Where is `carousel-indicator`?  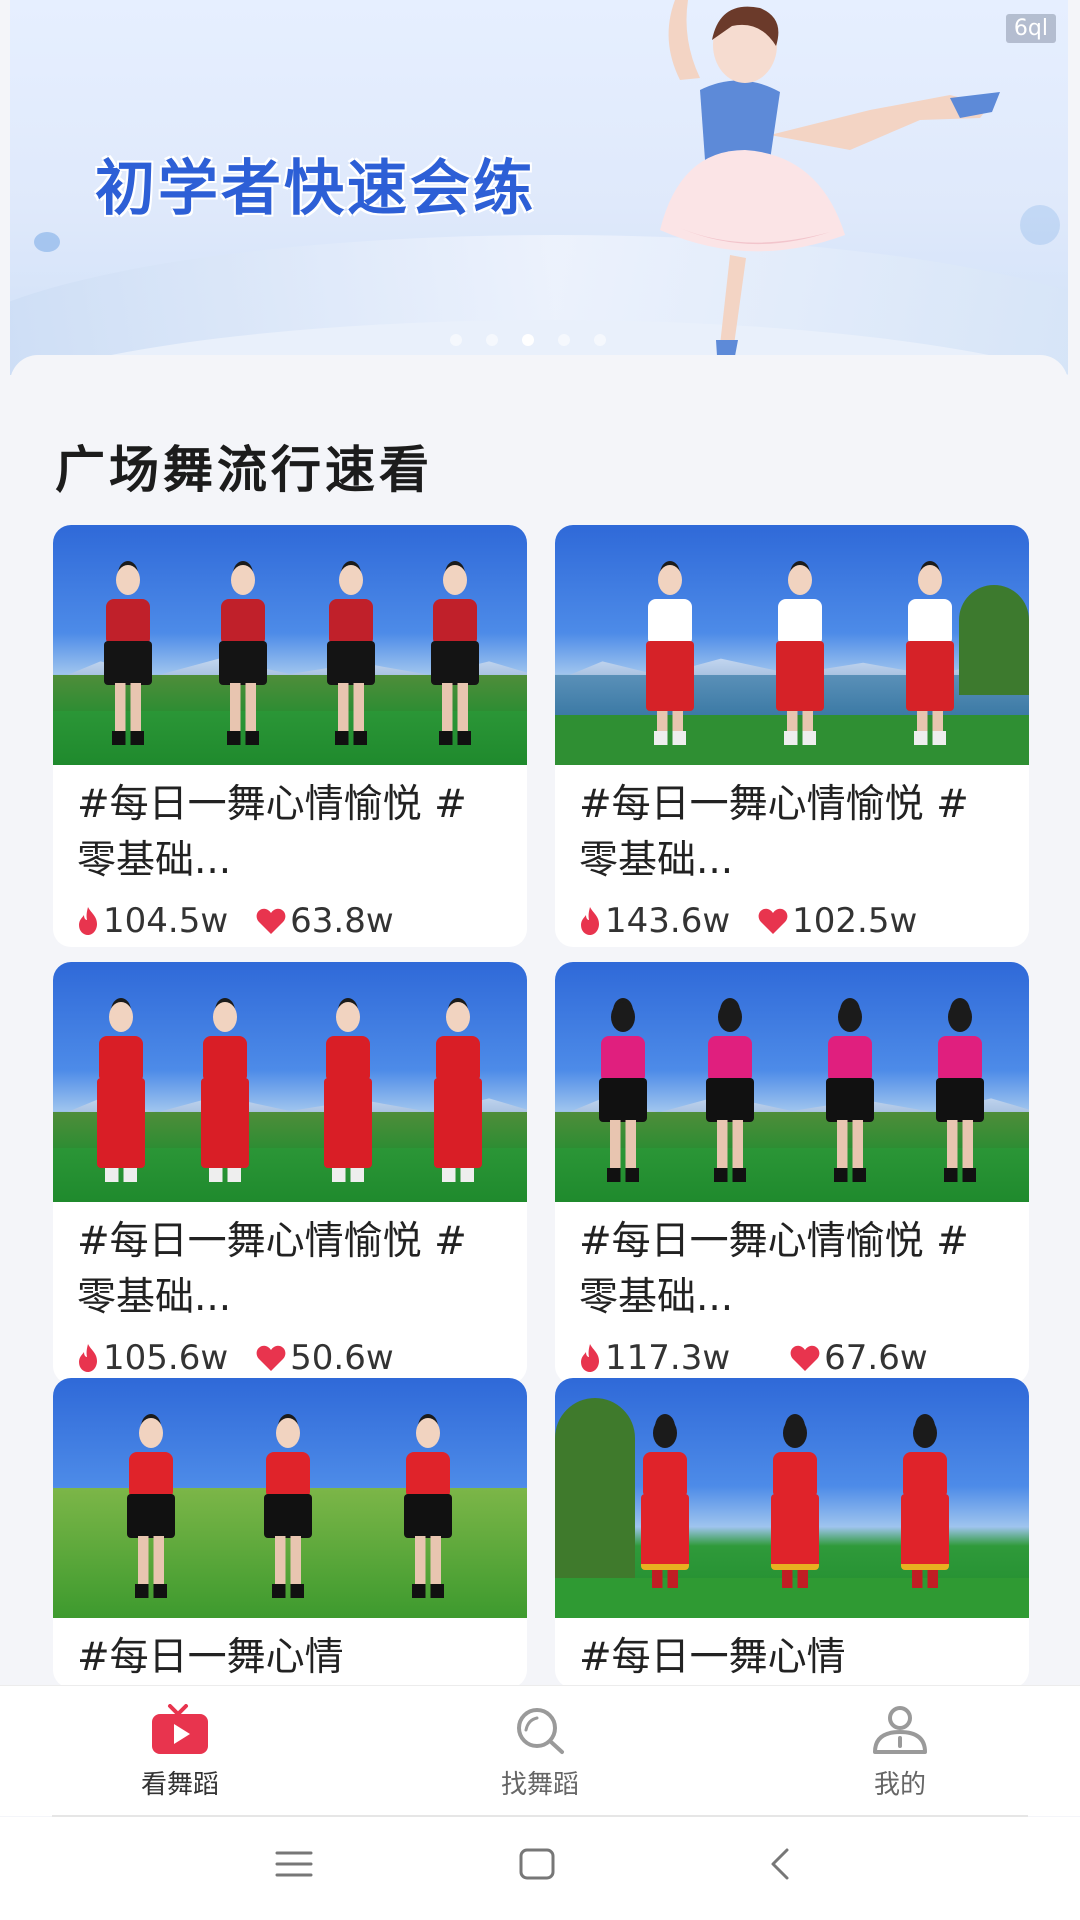 carousel-indicator is located at coordinates (528, 340).